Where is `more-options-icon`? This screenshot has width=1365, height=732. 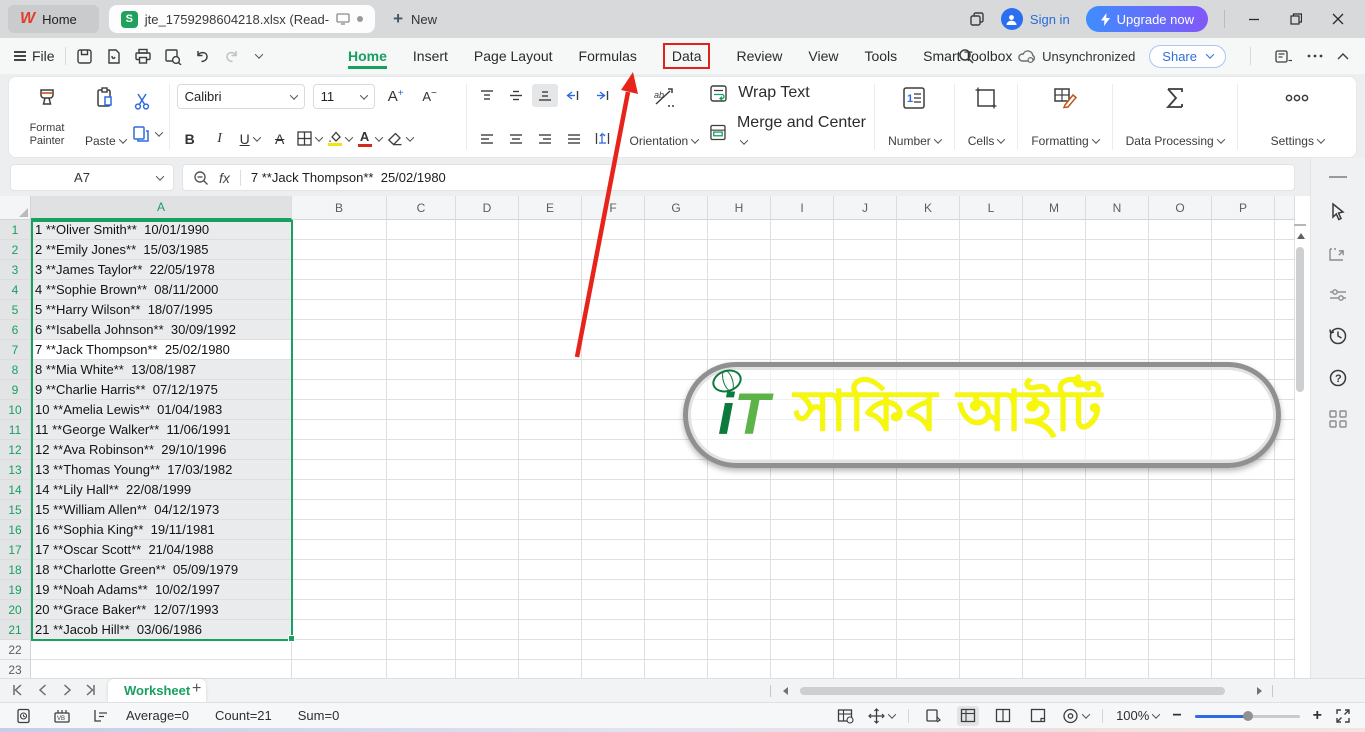
more-options-icon is located at coordinates (1315, 56).